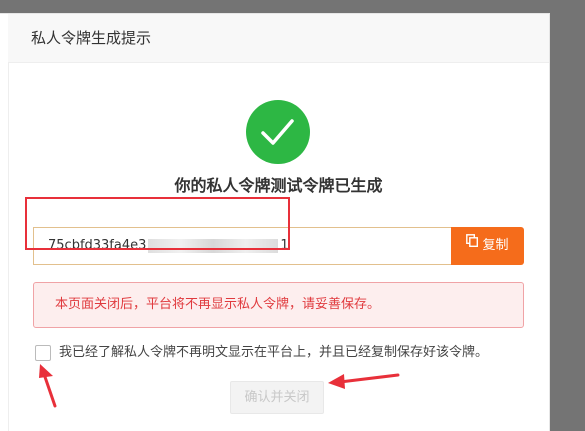 This screenshot has width=585, height=431. What do you see at coordinates (495, 245) in the screenshot?
I see `copy-label: 复制` at bounding box center [495, 245].